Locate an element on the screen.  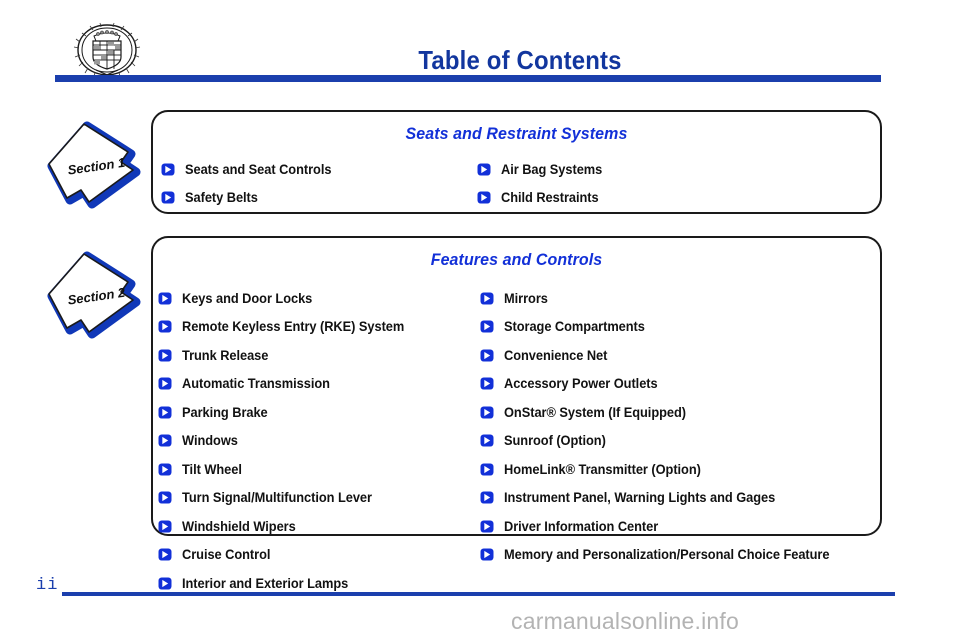
list-item: Child Restraints is located at coordinates (664, 198).